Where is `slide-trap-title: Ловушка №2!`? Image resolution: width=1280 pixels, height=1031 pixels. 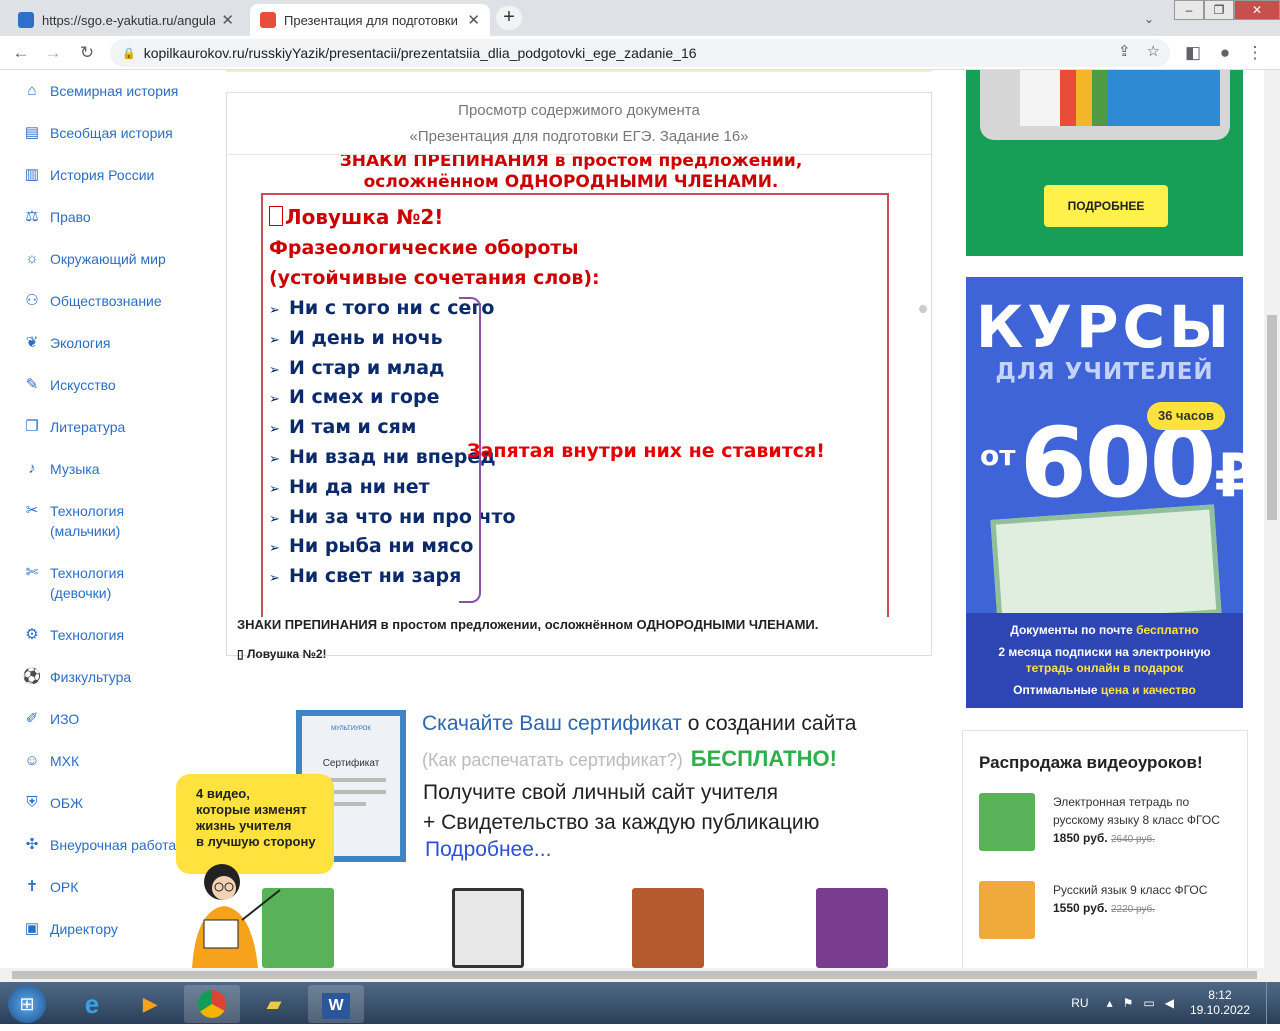
slide-trap-title: Ловушка №2! is located at coordinates (356, 217).